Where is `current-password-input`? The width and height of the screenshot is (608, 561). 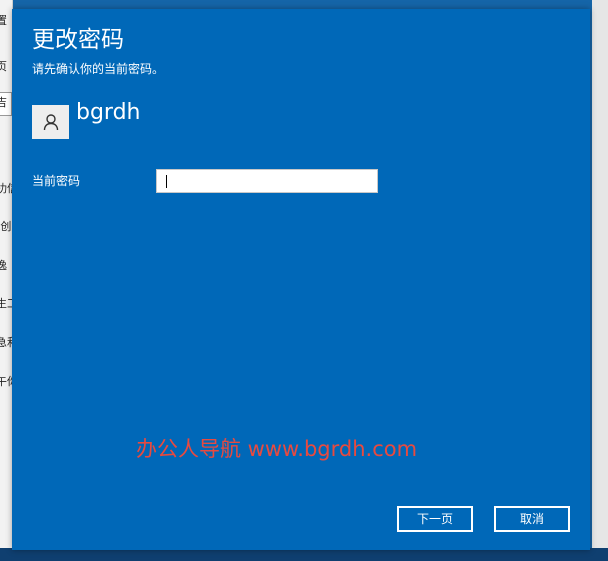
current-password-input is located at coordinates (267, 181).